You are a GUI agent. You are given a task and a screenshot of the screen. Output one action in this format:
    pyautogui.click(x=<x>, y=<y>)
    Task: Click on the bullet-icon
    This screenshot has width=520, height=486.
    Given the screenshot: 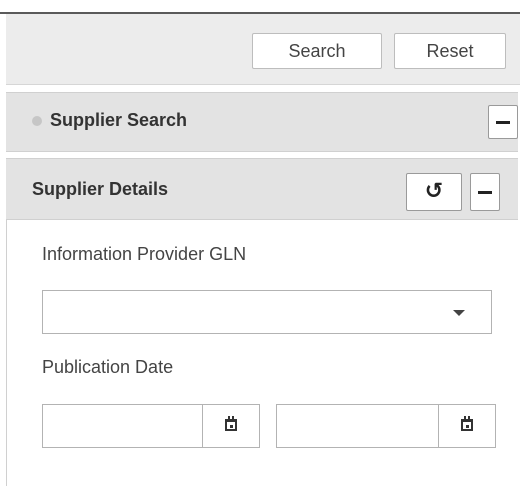 What is the action you would take?
    pyautogui.click(x=37, y=121)
    